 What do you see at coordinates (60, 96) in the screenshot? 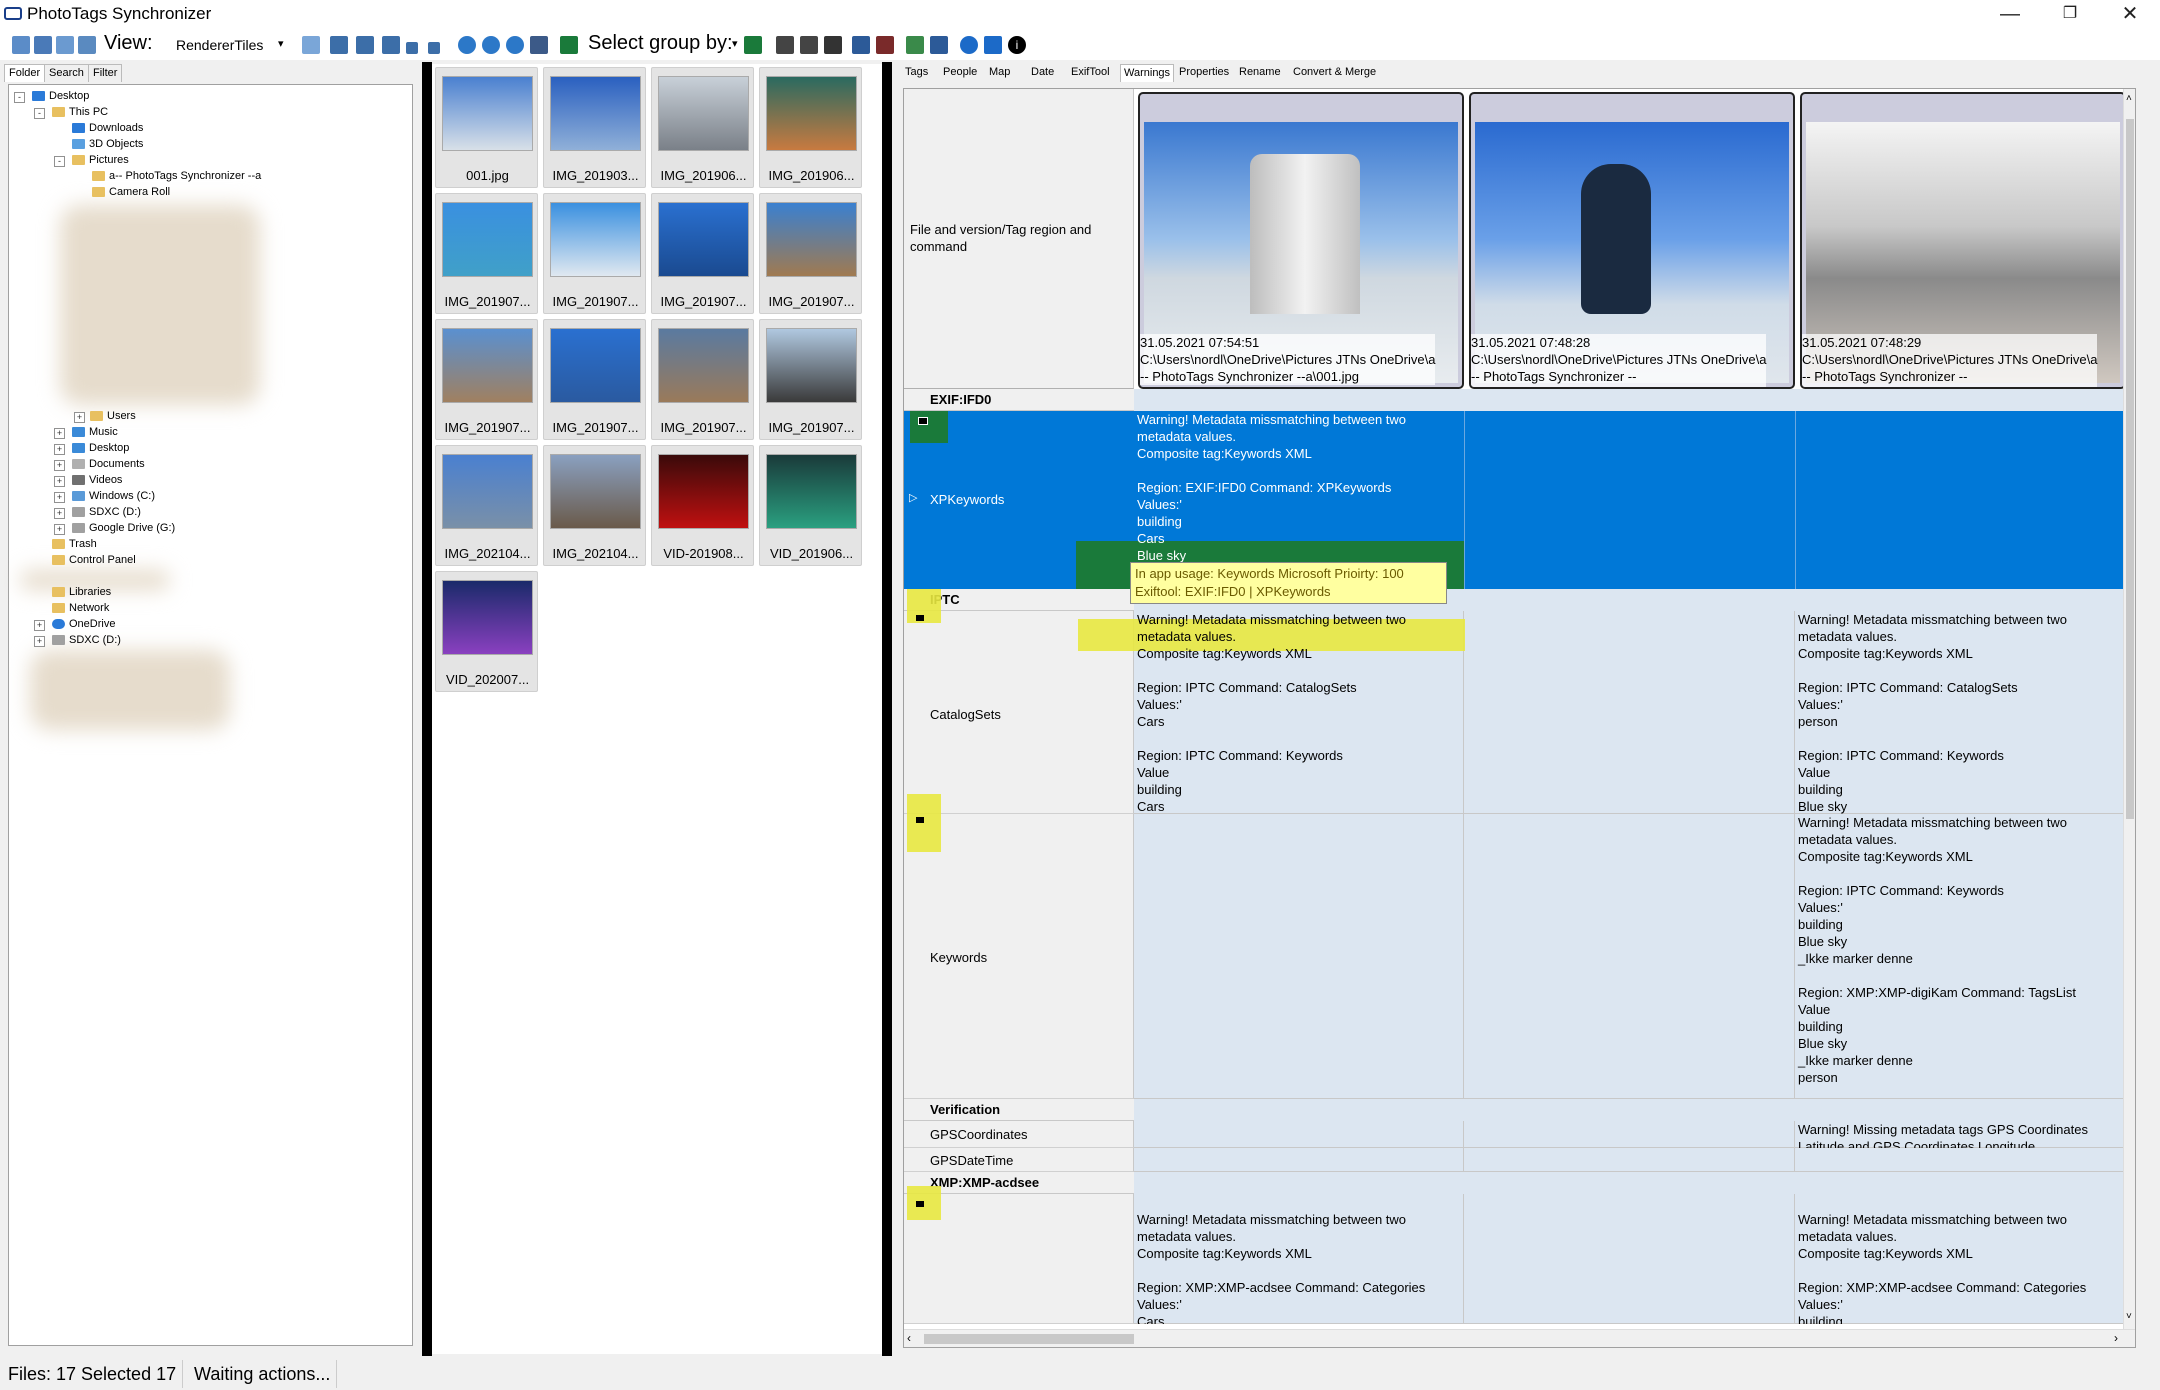
I see `tree-item-desktop: Desktop` at bounding box center [60, 96].